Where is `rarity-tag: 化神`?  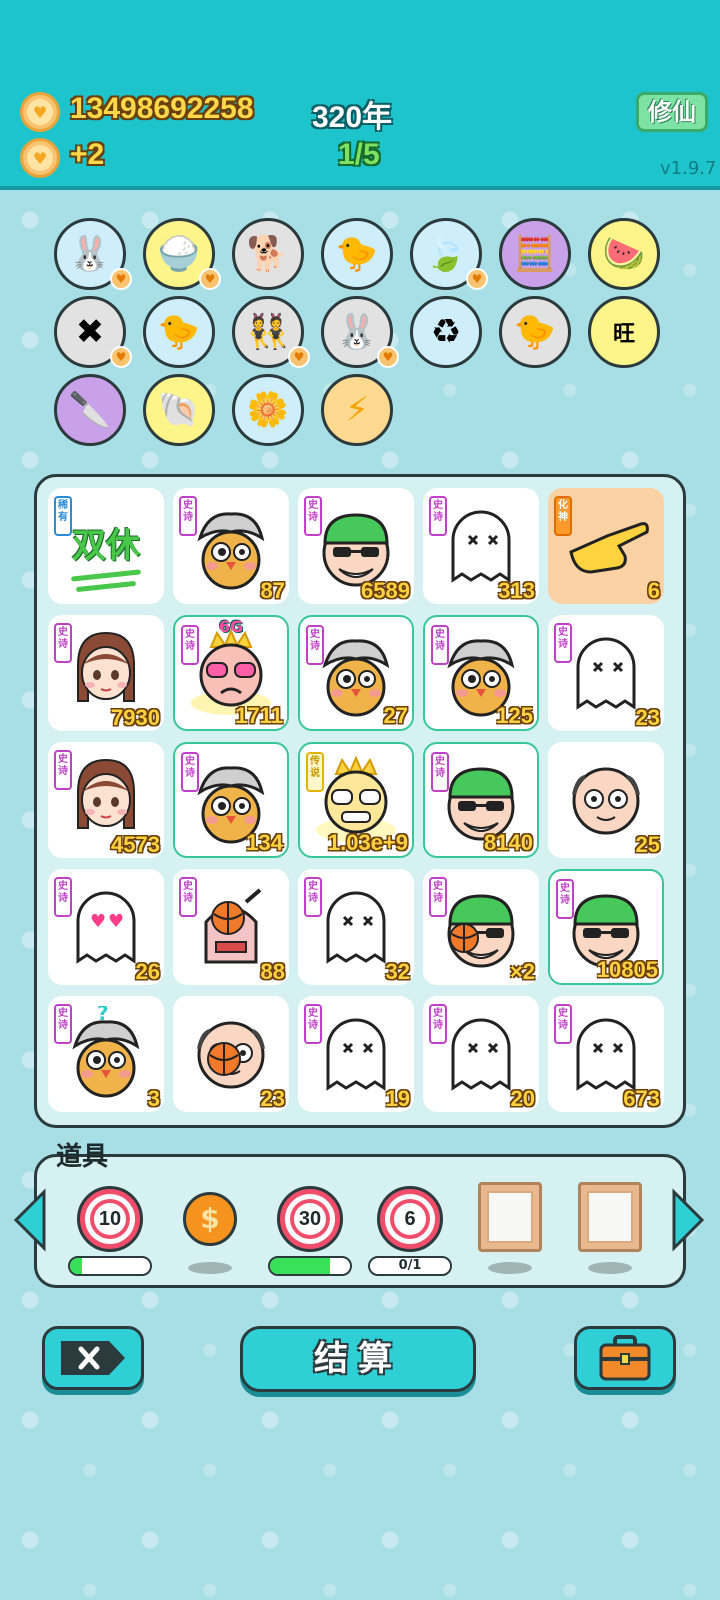 rarity-tag: 化神 is located at coordinates (563, 516).